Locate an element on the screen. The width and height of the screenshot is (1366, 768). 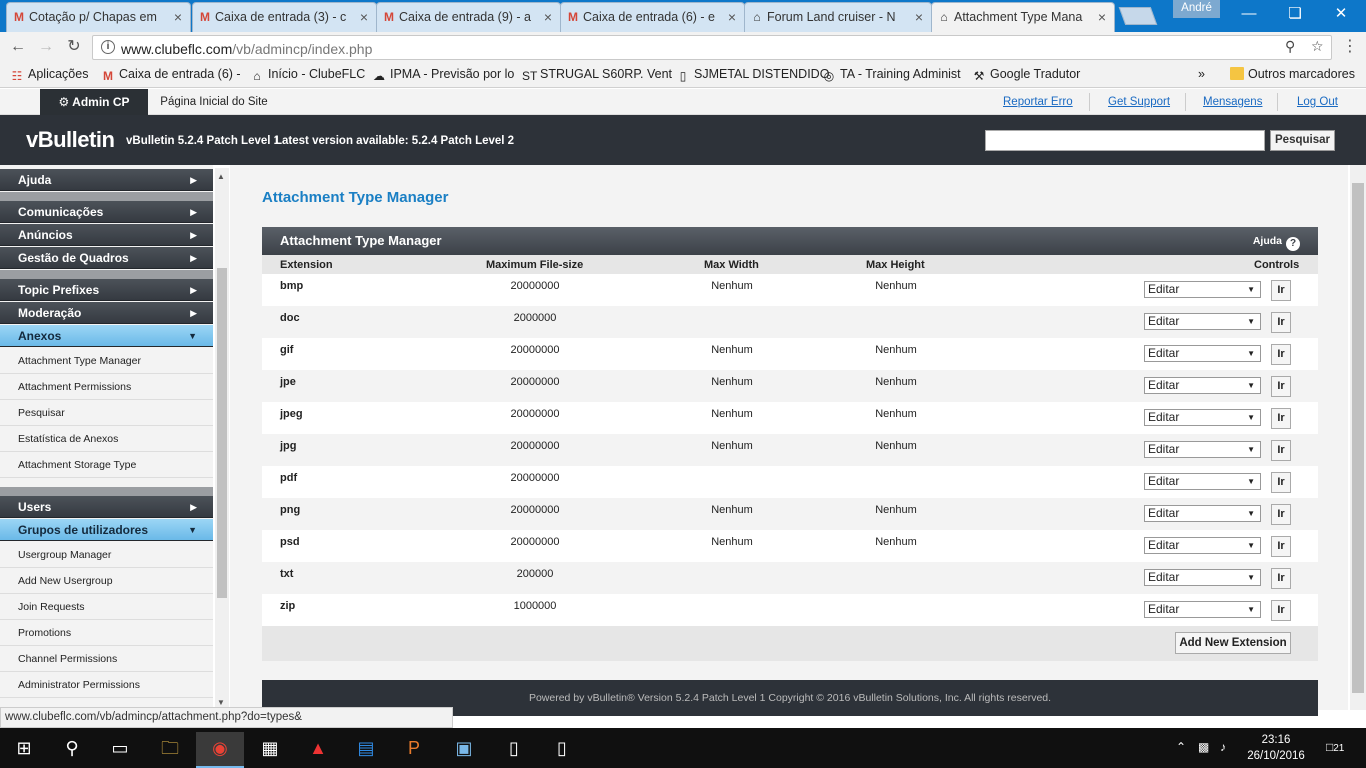
sidebar-group: Anexos ▼ is located at coordinates (106, 336).